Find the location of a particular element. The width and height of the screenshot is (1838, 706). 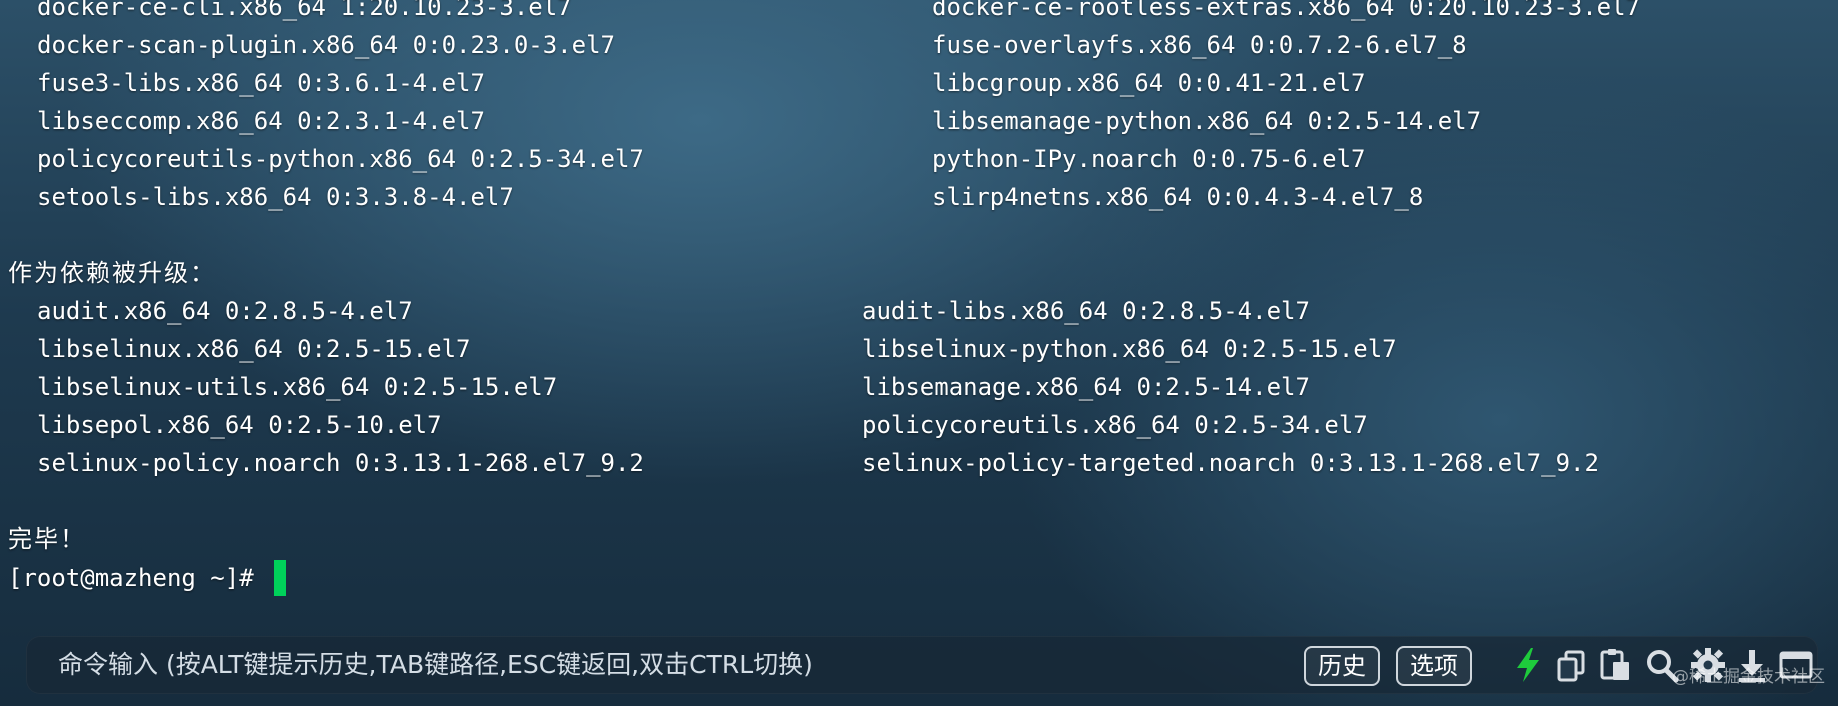

installed-dep: libseccomp.x86_64 0:2.3.1-4.el7 is located at coordinates (261, 121).